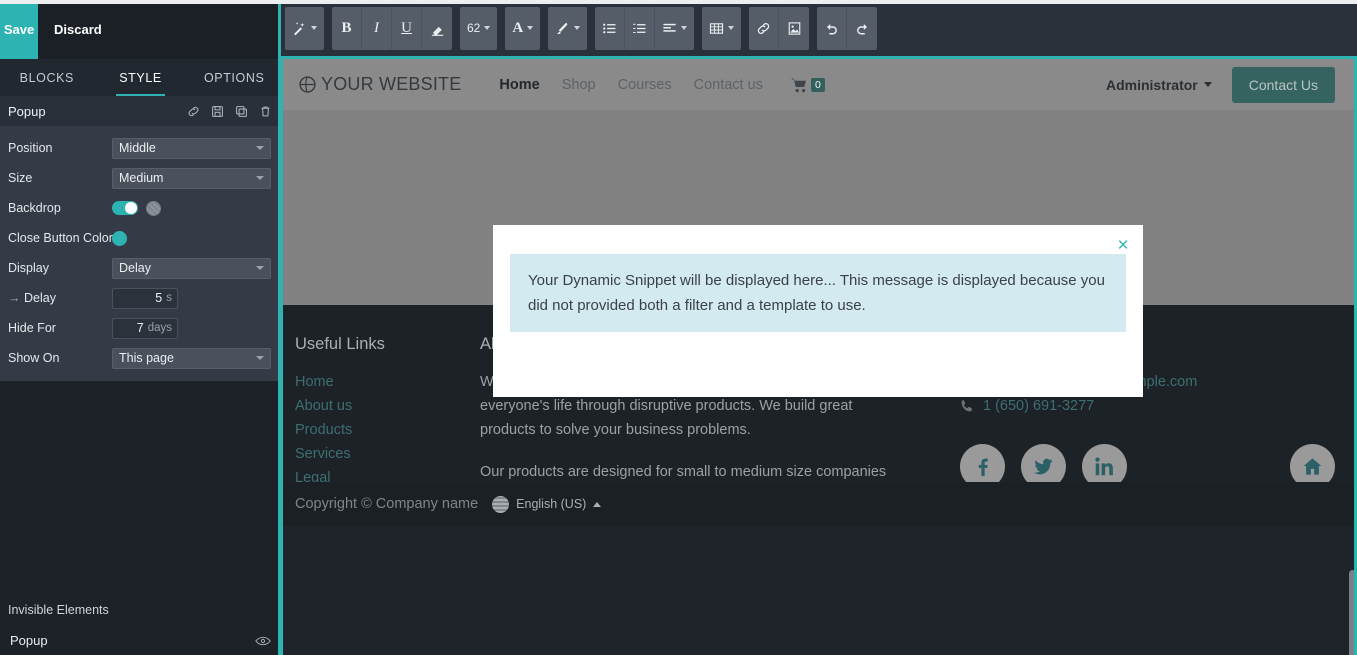 Image resolution: width=1357 pixels, height=655 pixels. I want to click on delay-input: 5 s, so click(145, 298).